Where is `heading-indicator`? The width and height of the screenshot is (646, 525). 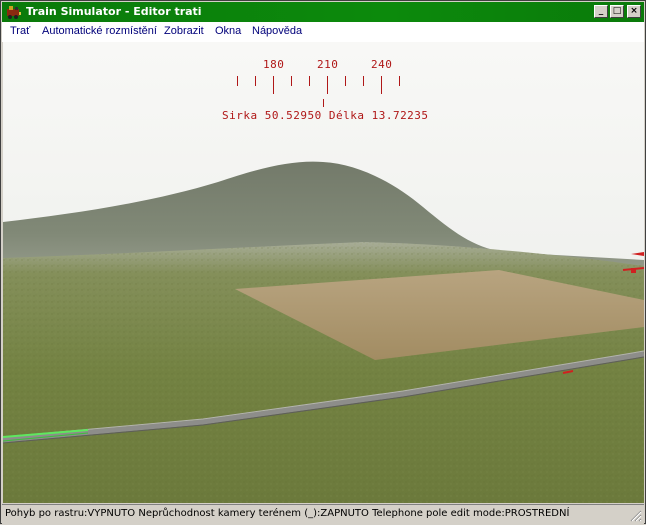
heading-indicator is located at coordinates (323, 103).